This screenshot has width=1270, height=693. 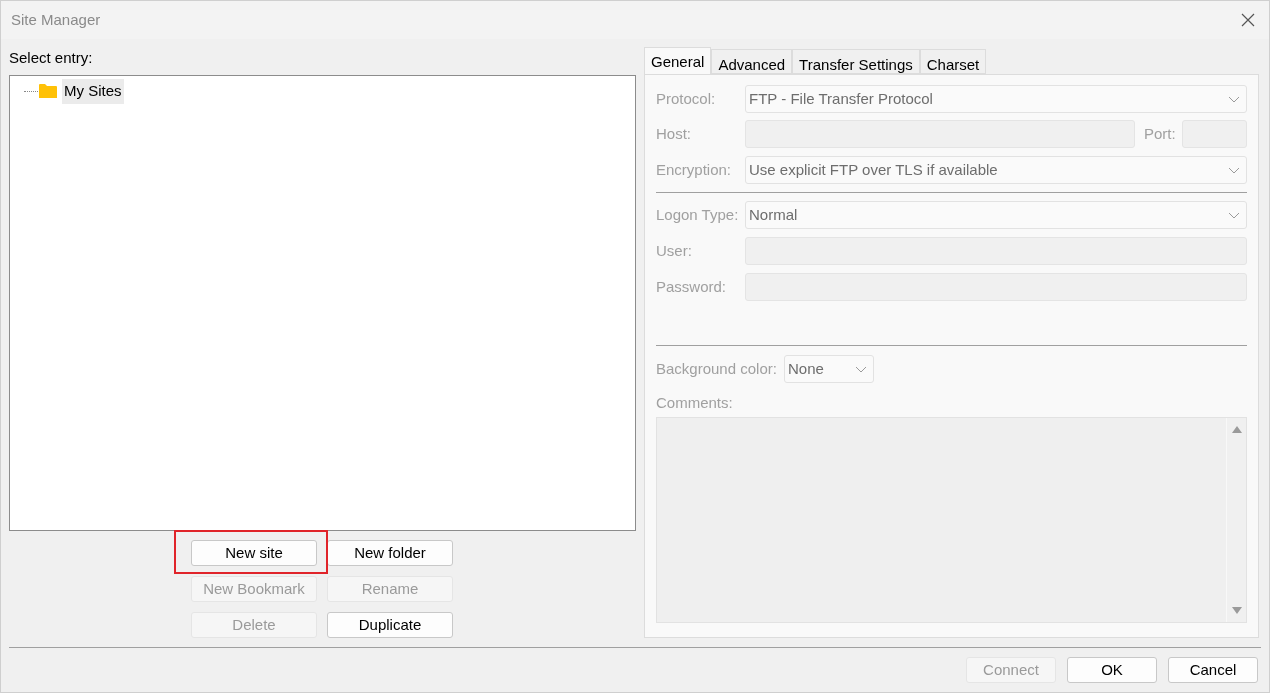 What do you see at coordinates (752, 61) in the screenshot?
I see `tab: Advanced` at bounding box center [752, 61].